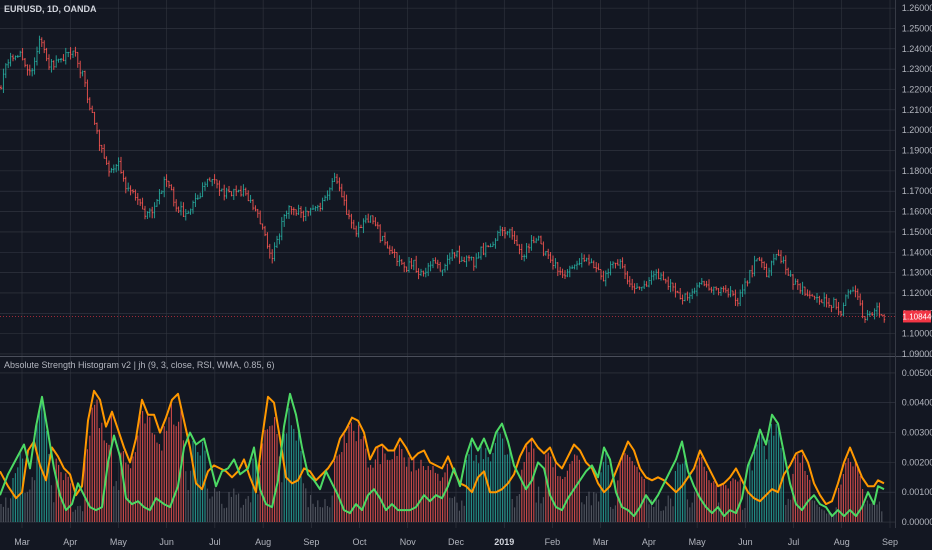  Describe the element at coordinates (917, 373) in the screenshot. I see `indicator-axis-tick: 0.00500` at that location.